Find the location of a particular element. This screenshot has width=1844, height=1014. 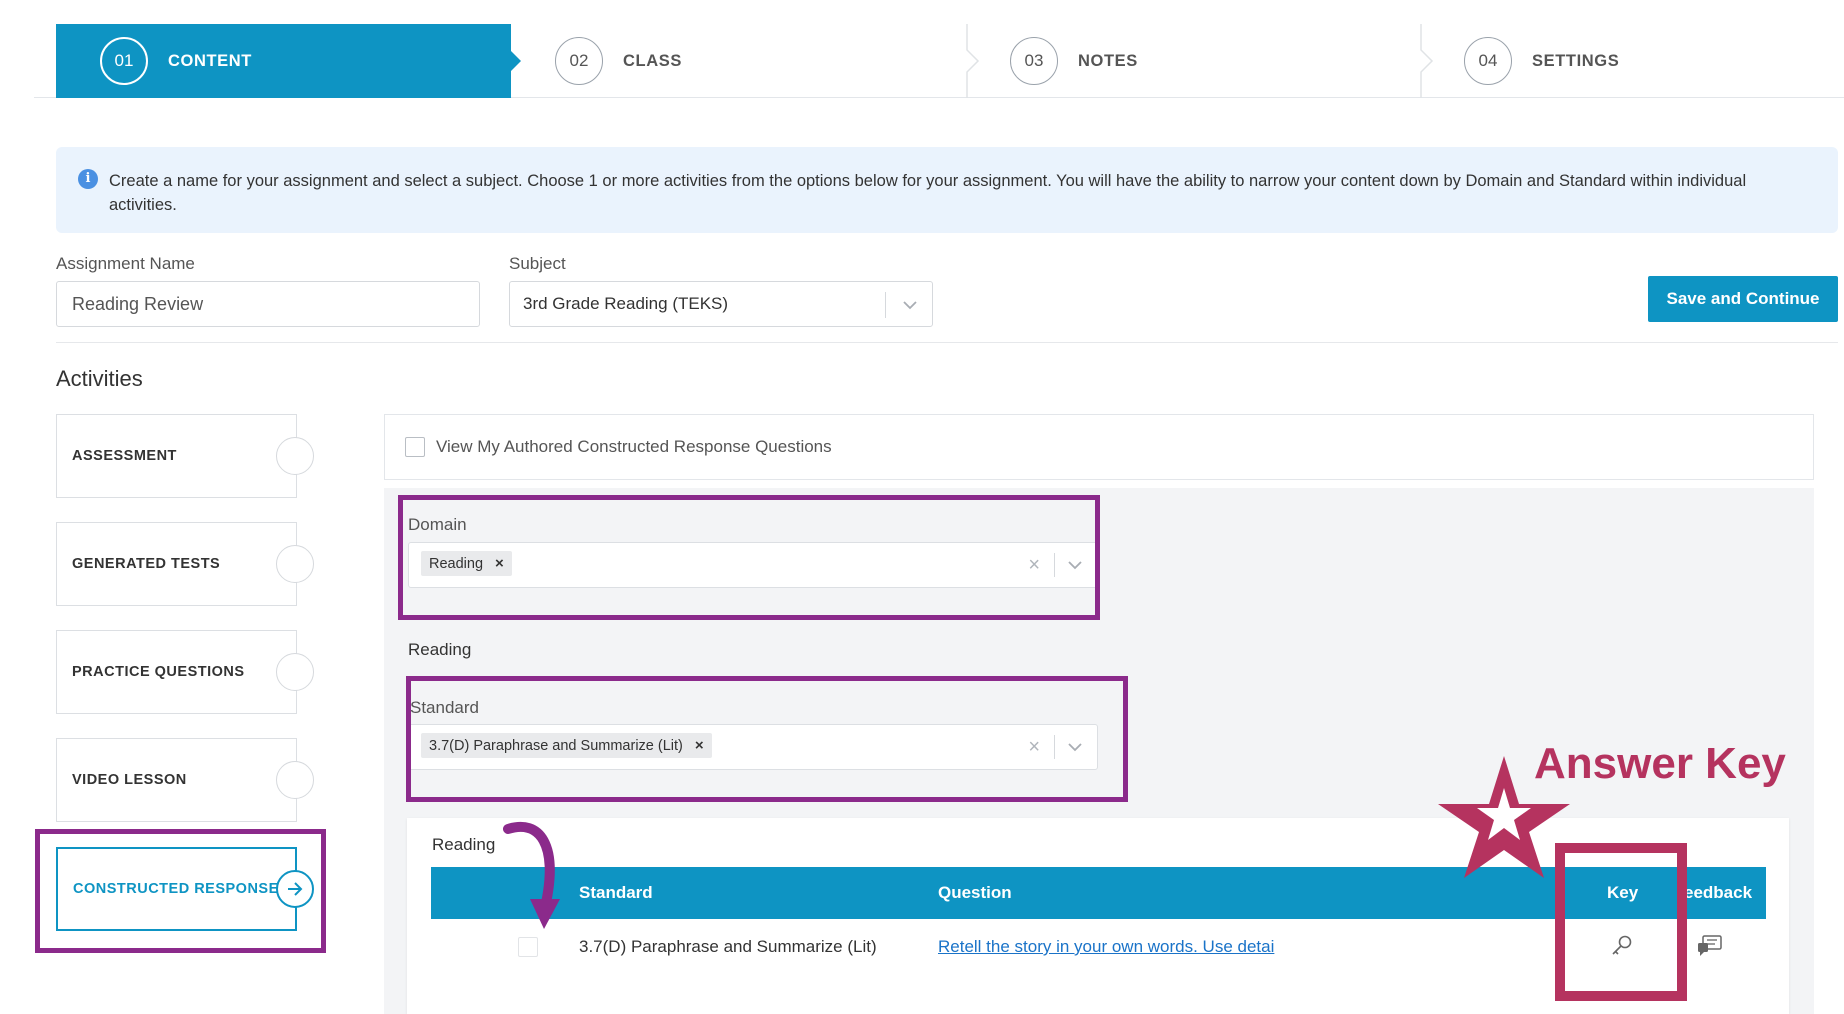

table-title: Reading is located at coordinates (464, 844).